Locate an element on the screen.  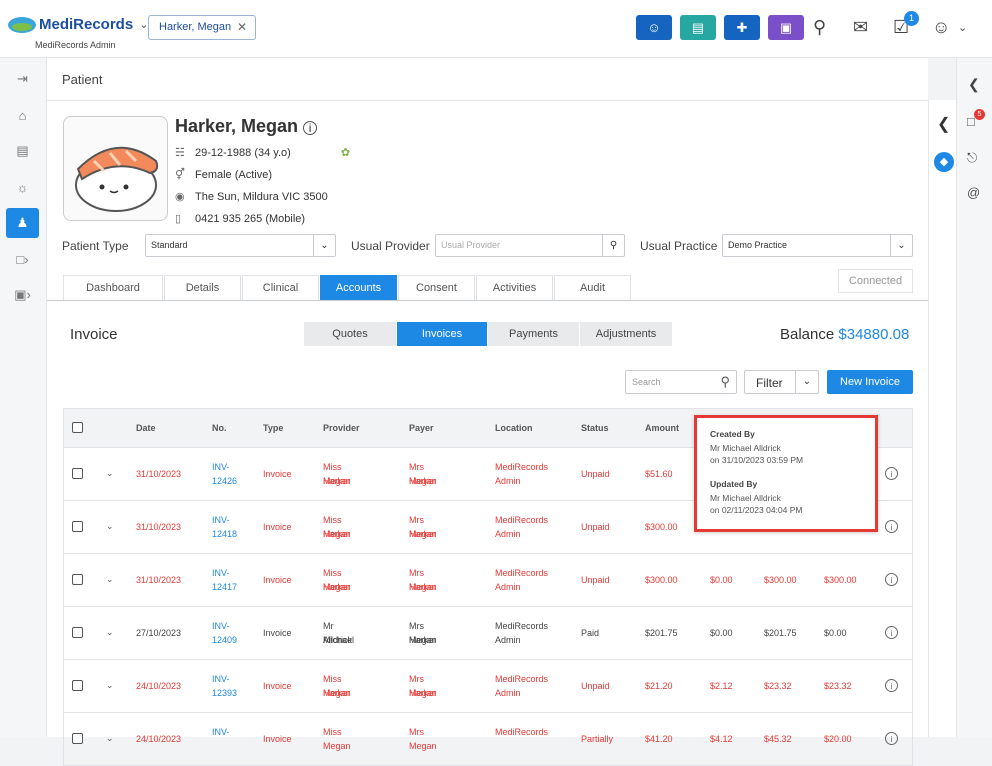
cell-amount: $21.20 is located at coordinates (659, 686).